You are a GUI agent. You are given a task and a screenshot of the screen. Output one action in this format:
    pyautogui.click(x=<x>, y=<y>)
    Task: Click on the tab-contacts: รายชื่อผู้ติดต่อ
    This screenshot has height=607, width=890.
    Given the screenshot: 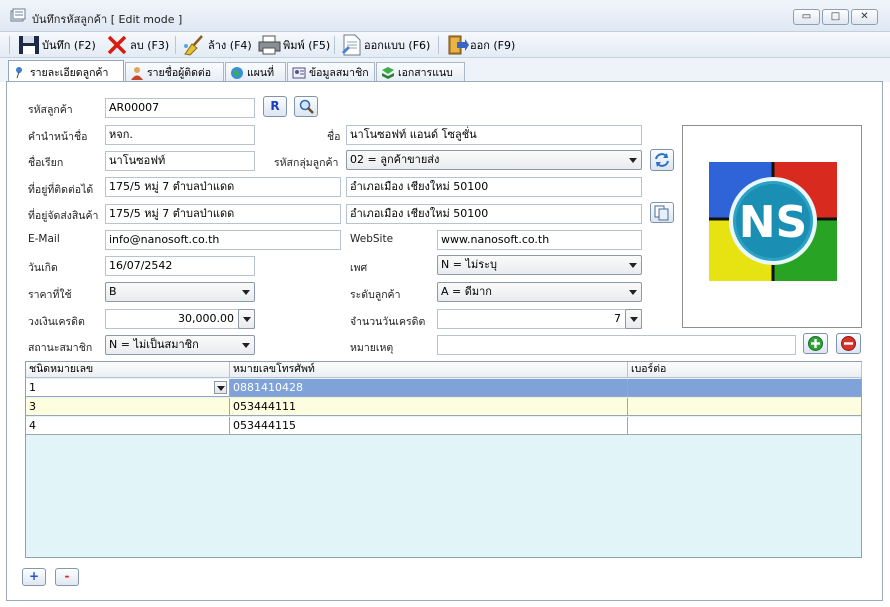 What is the action you would take?
    pyautogui.click(x=174, y=72)
    